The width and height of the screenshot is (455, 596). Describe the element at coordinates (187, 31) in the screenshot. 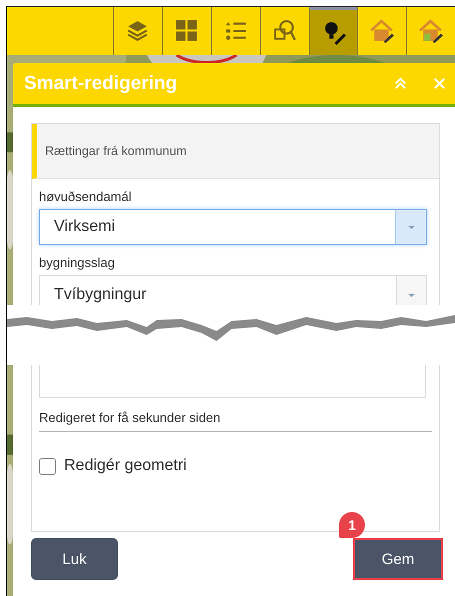

I see `grid-icon` at that location.